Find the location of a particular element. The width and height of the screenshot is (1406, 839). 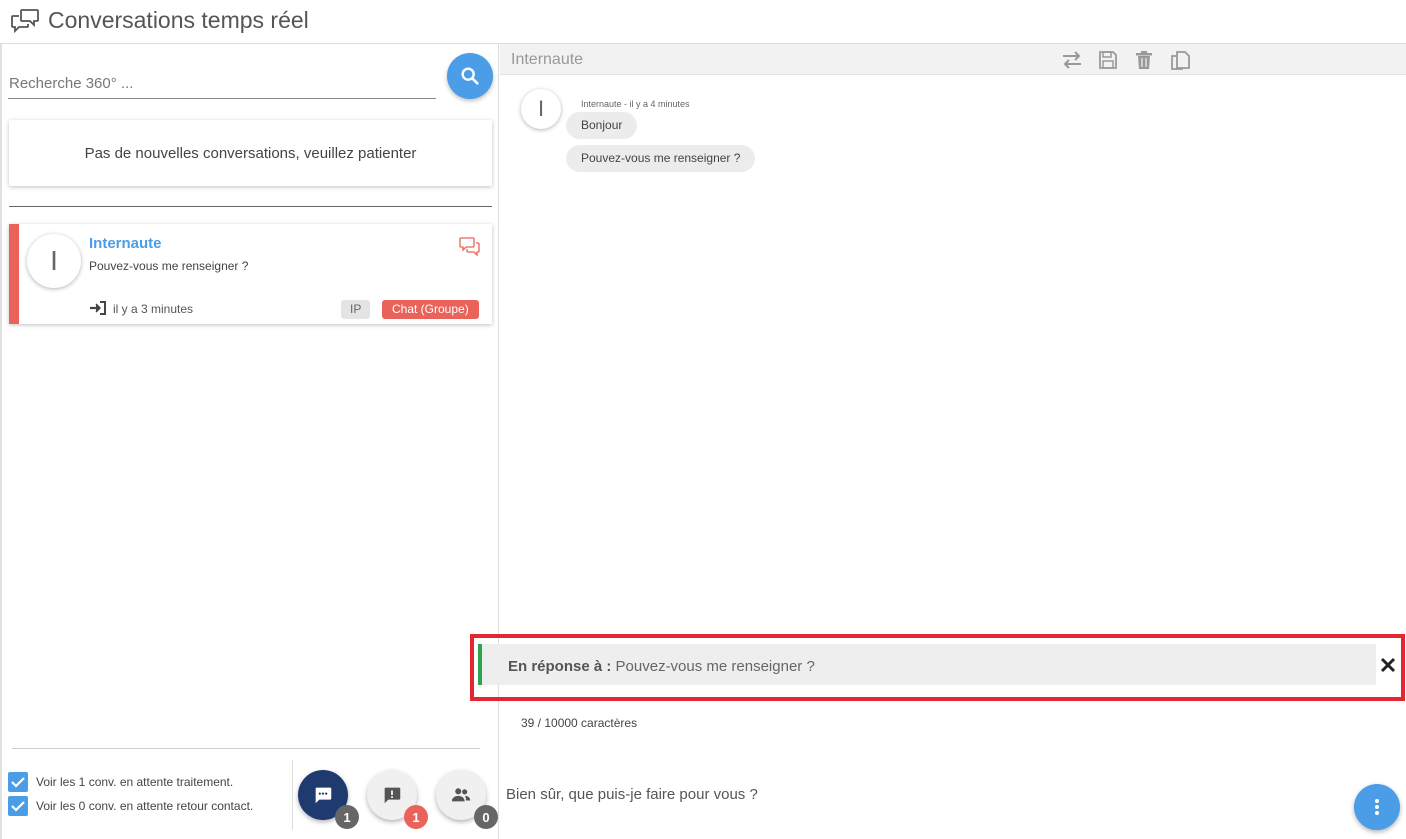

reply-label: En réponse à : is located at coordinates (560, 666).